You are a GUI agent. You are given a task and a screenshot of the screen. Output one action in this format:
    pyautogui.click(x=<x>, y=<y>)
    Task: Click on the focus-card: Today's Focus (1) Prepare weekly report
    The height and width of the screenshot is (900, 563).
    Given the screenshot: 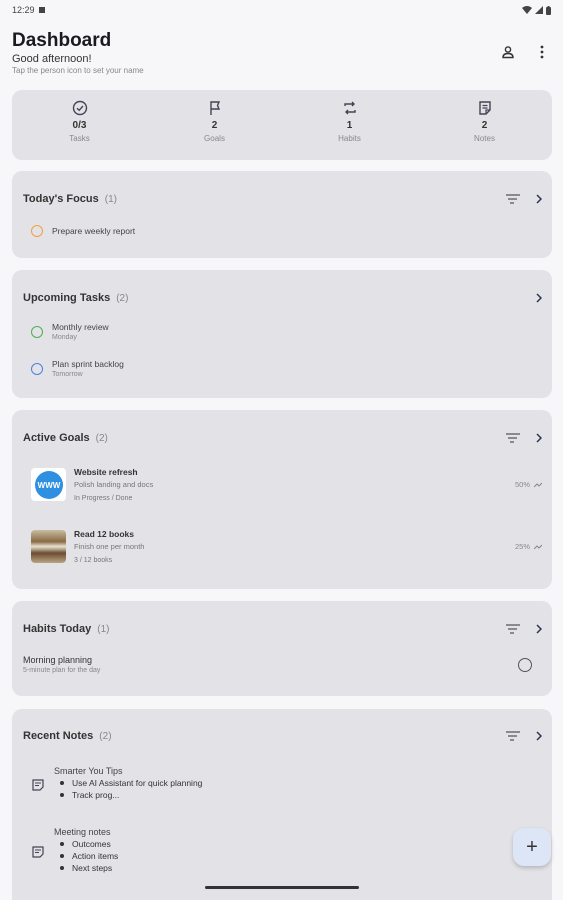 What is the action you would take?
    pyautogui.click(x=282, y=214)
    